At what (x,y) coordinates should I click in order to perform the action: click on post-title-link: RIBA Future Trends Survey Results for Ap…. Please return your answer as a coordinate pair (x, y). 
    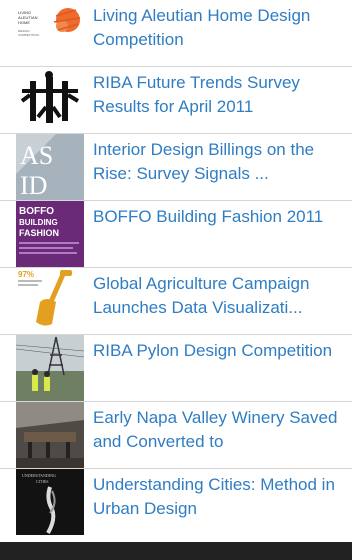
    Looking at the image, I should click on (217, 95).